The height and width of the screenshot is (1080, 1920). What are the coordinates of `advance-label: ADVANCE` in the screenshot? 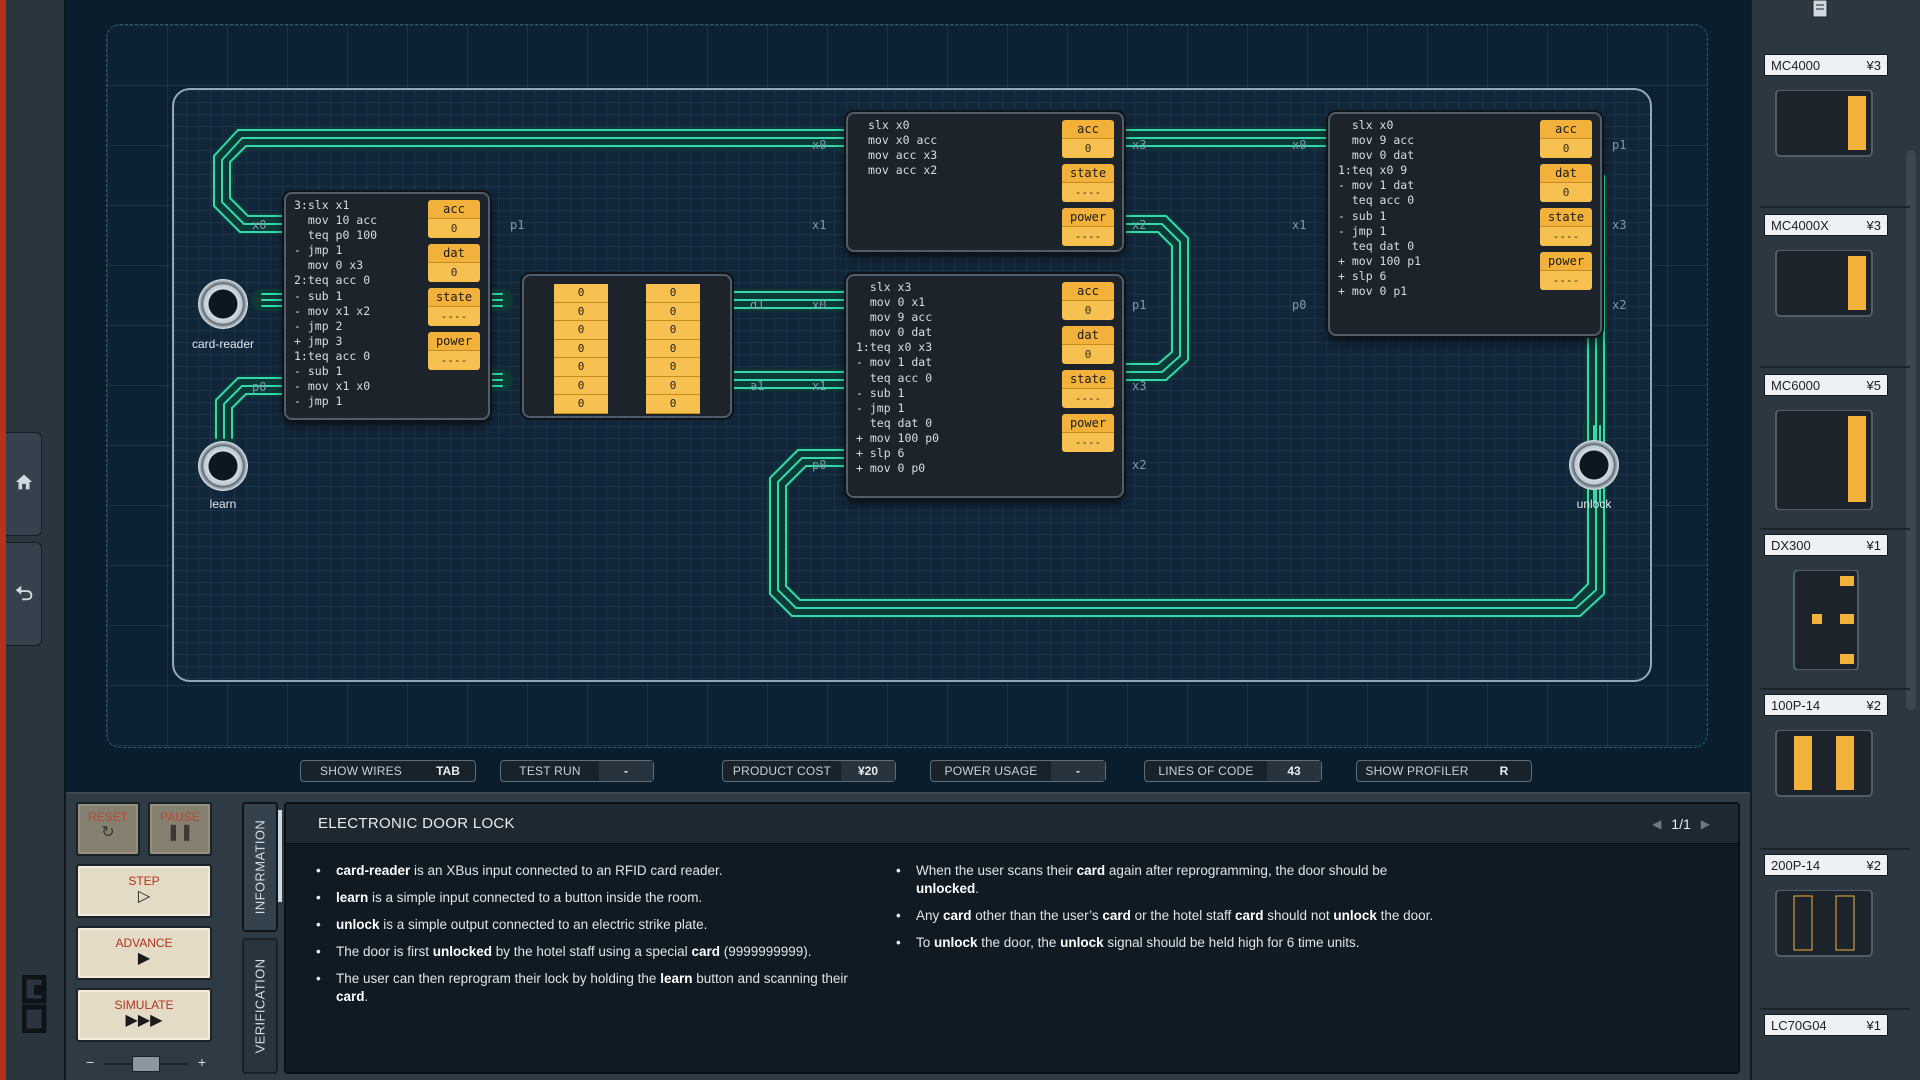 It's located at (144, 943).